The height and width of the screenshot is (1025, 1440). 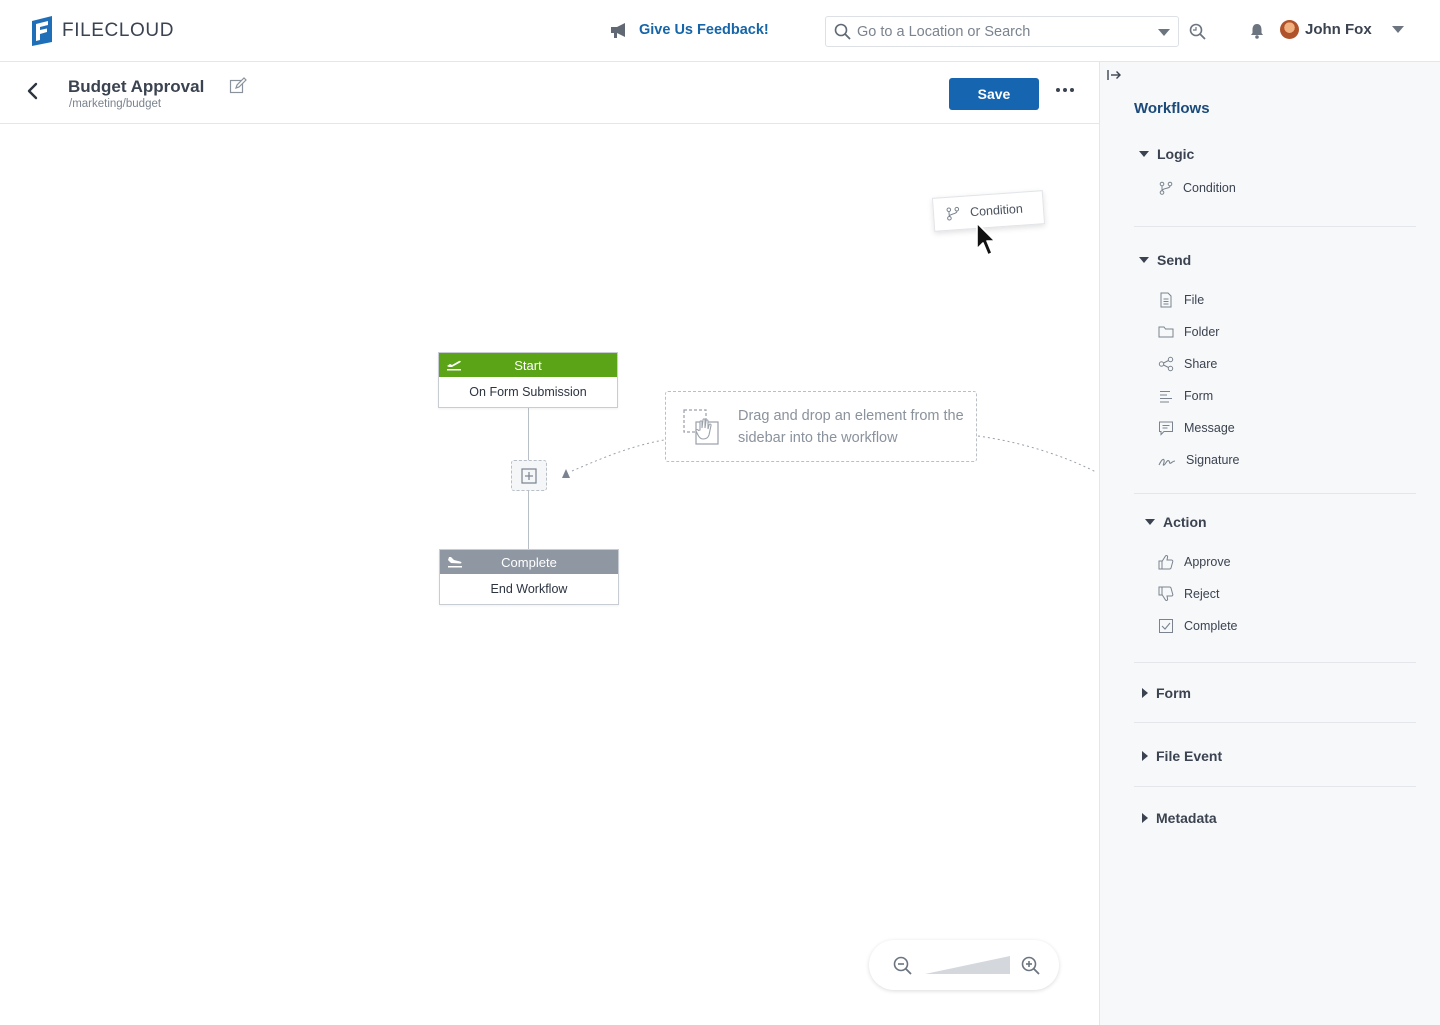 What do you see at coordinates (454, 365) in the screenshot?
I see `takeoff-icon` at bounding box center [454, 365].